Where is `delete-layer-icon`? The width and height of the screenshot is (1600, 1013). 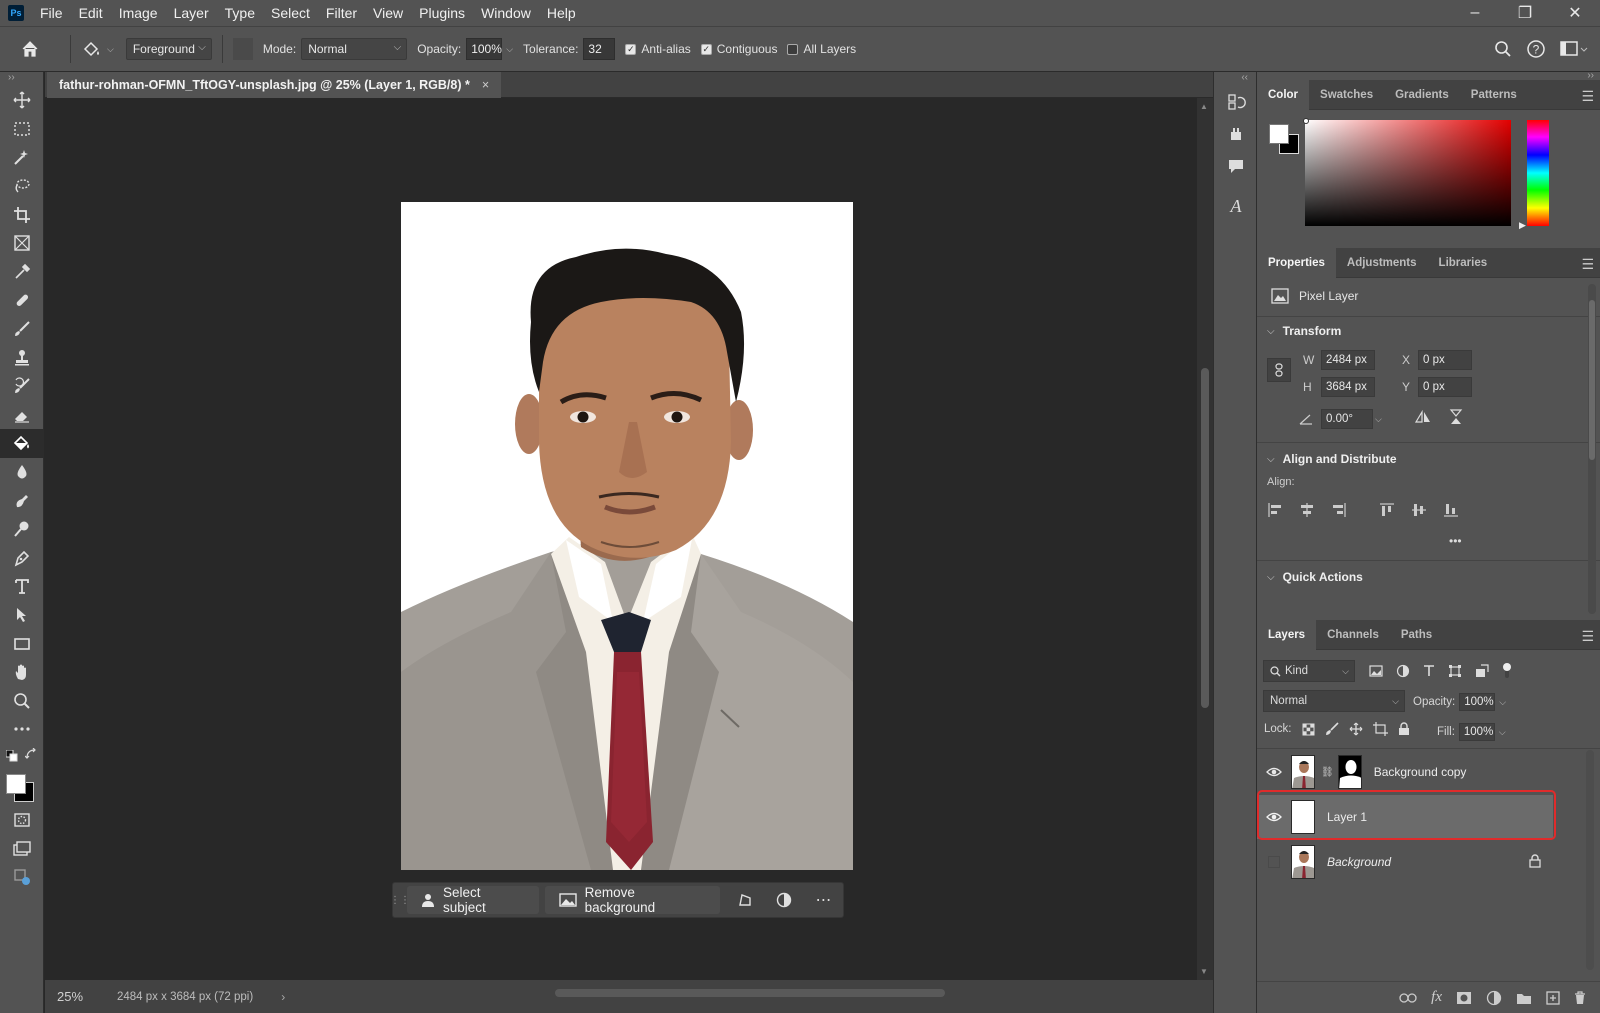
delete-layer-icon is located at coordinates (1580, 997).